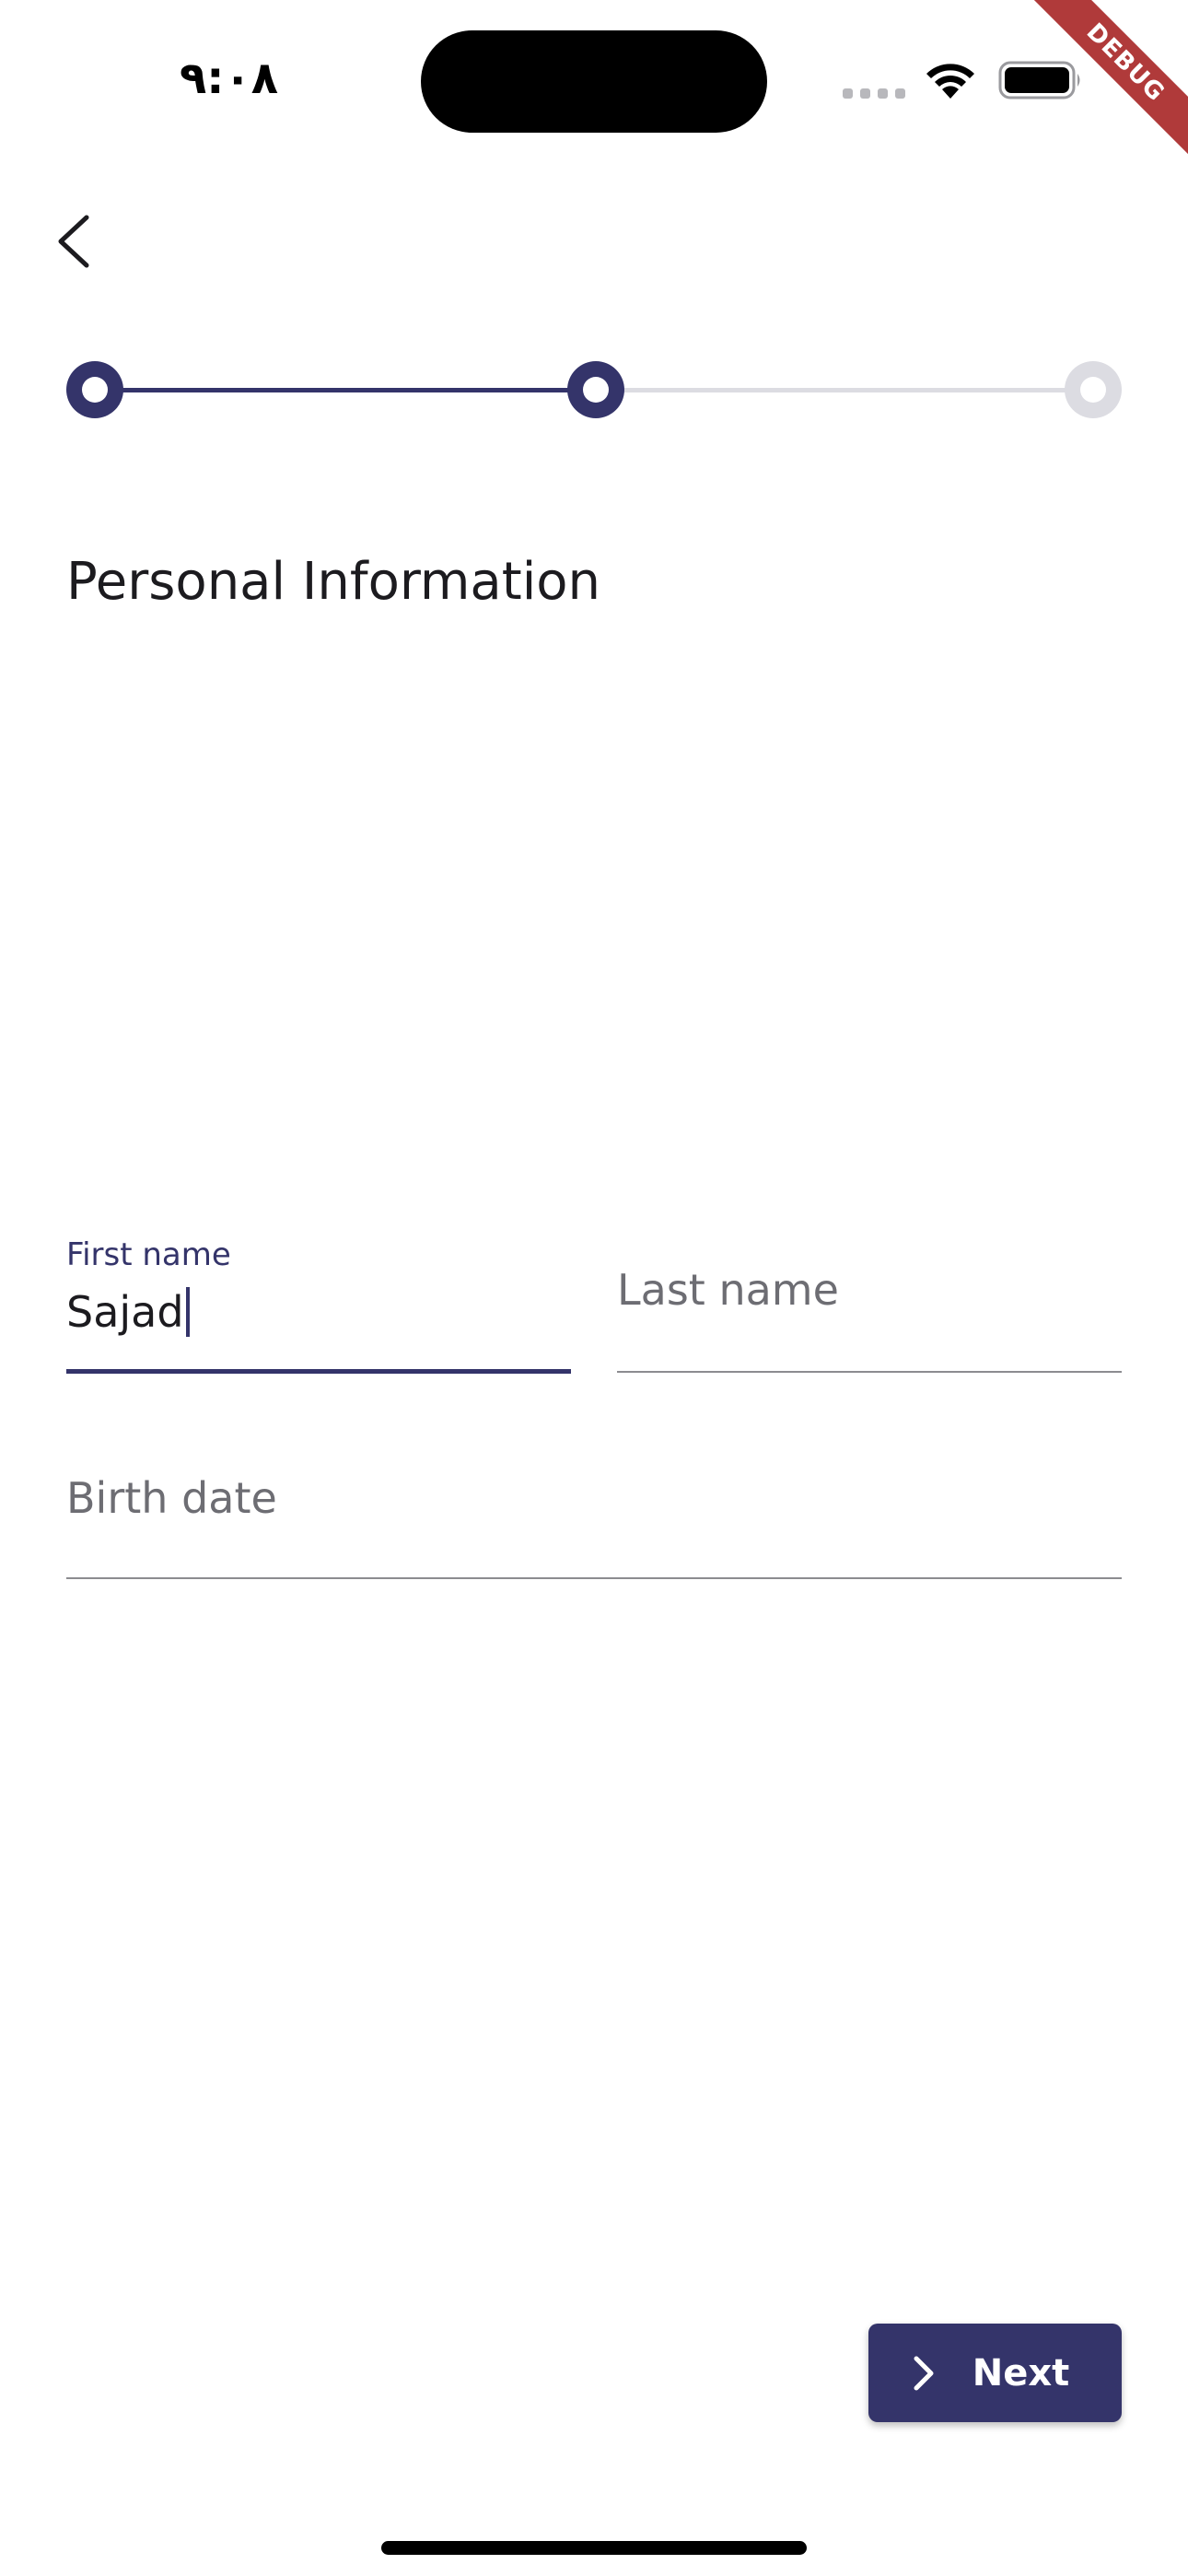  I want to click on next-button-label: Next, so click(1021, 2373).